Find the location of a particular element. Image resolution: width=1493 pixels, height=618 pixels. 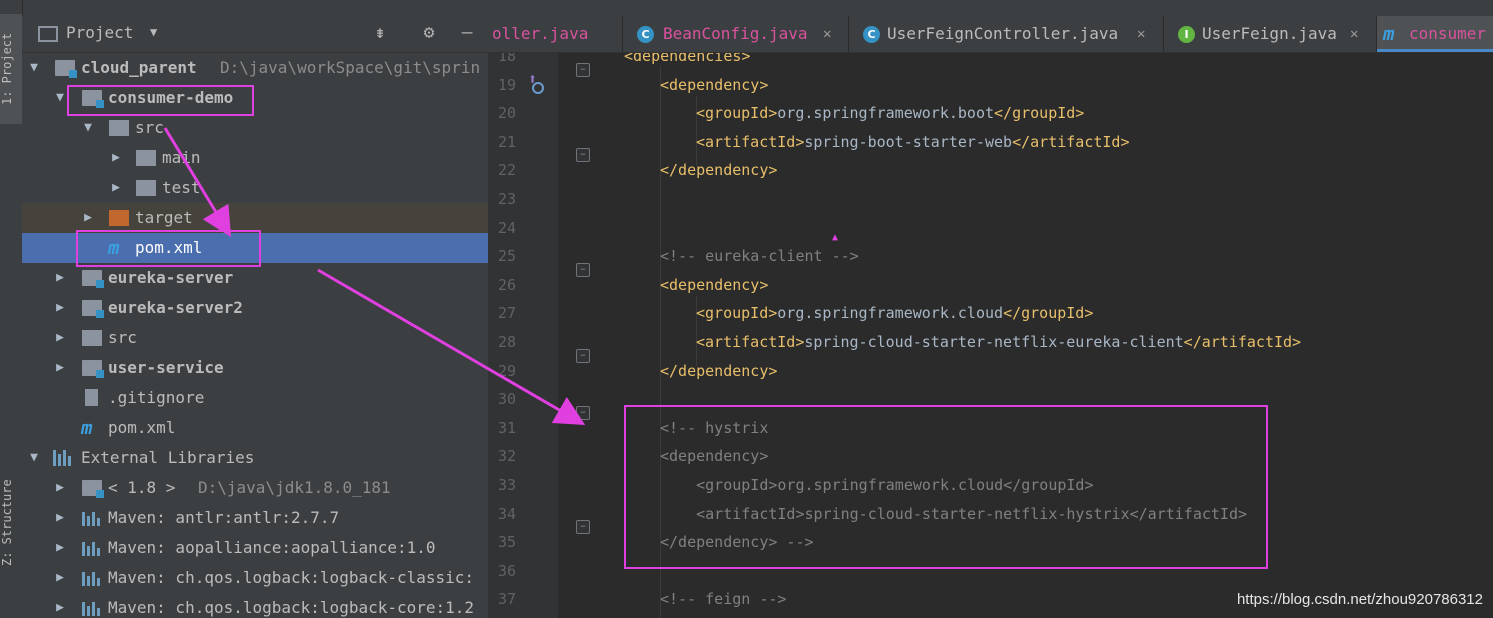

annotation-arrows is located at coordinates (374, 276).